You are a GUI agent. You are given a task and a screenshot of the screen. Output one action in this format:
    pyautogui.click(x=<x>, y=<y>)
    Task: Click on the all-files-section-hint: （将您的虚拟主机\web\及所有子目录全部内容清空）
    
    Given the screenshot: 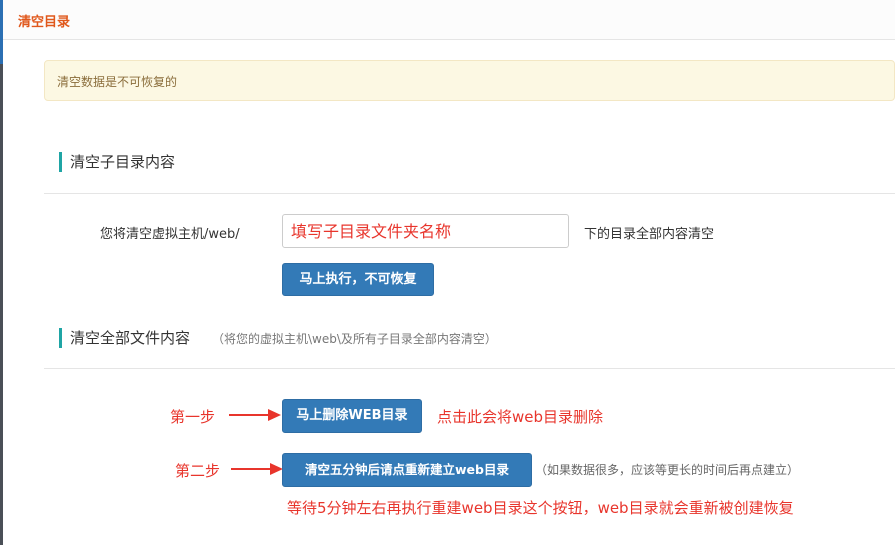 What is the action you would take?
    pyautogui.click(x=354, y=339)
    